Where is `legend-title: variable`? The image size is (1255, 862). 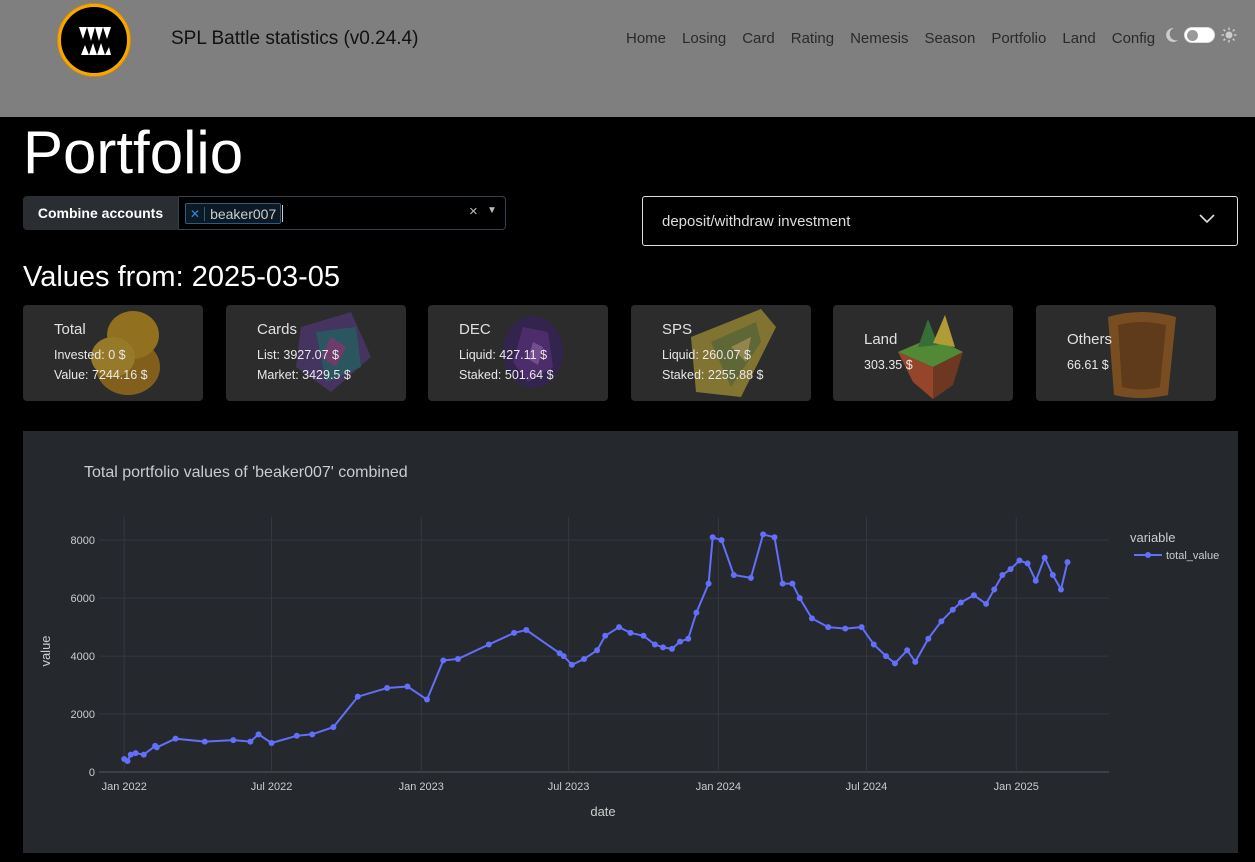
legend-title: variable is located at coordinates (1153, 537).